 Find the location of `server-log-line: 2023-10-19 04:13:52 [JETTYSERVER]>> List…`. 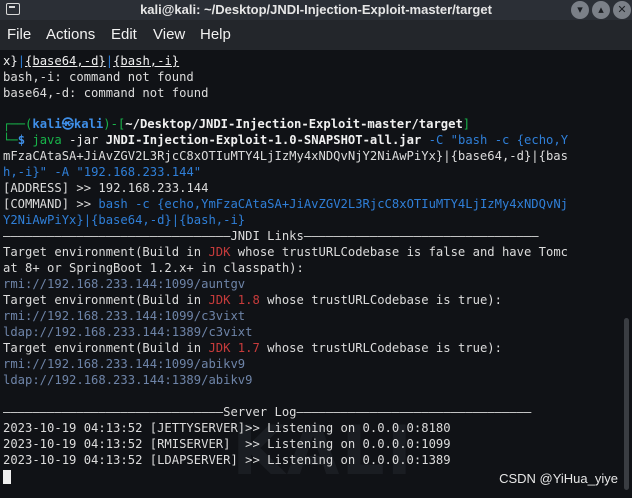

server-log-line: 2023-10-19 04:13:52 [JETTYSERVER]>> List… is located at coordinates (227, 428).